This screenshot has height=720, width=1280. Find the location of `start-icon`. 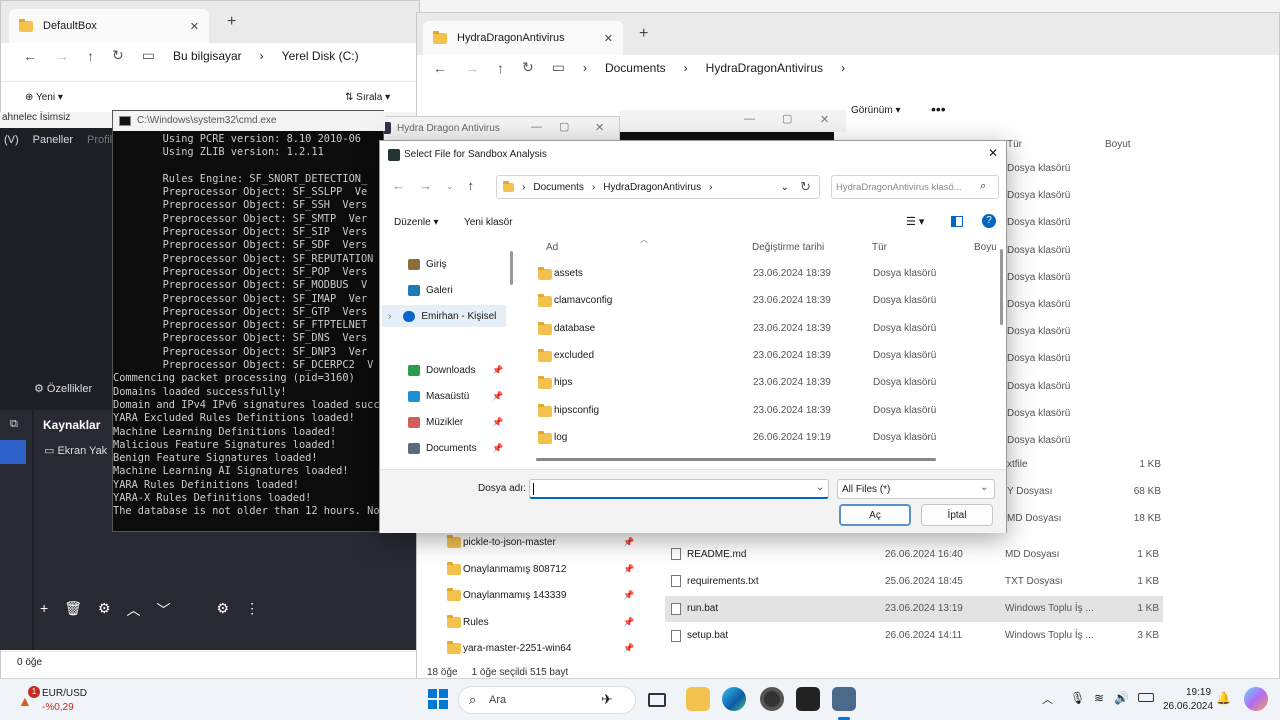

start-icon is located at coordinates (438, 699).